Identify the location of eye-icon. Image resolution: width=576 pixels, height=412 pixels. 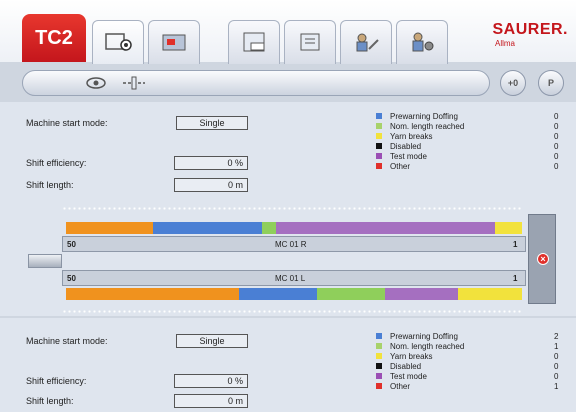
(96, 83).